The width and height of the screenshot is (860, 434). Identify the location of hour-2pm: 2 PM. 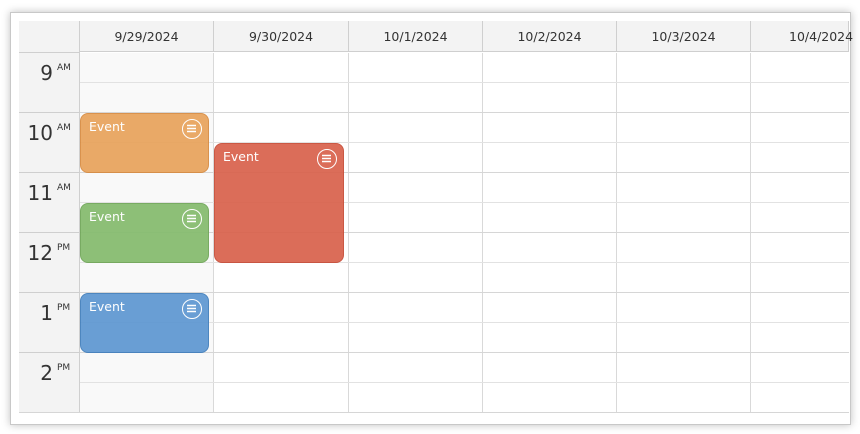
(49, 383).